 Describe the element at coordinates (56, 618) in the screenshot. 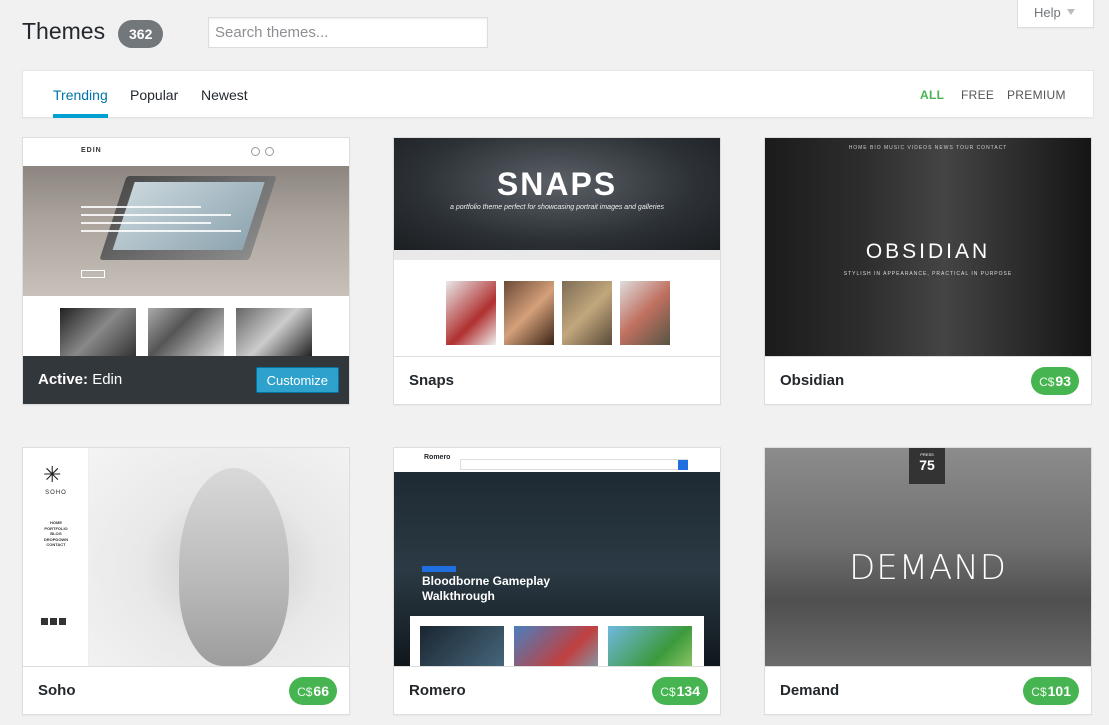

I see `social-icons` at that location.